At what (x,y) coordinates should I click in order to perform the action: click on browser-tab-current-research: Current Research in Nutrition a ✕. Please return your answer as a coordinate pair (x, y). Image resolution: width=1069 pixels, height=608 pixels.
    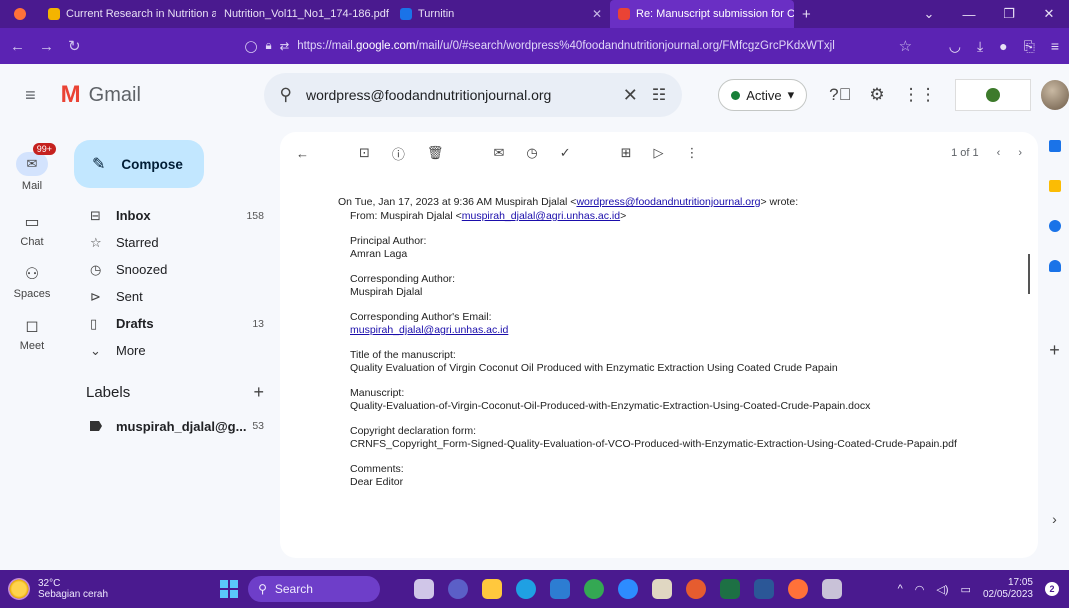
    Looking at the image, I should click on (128, 14).